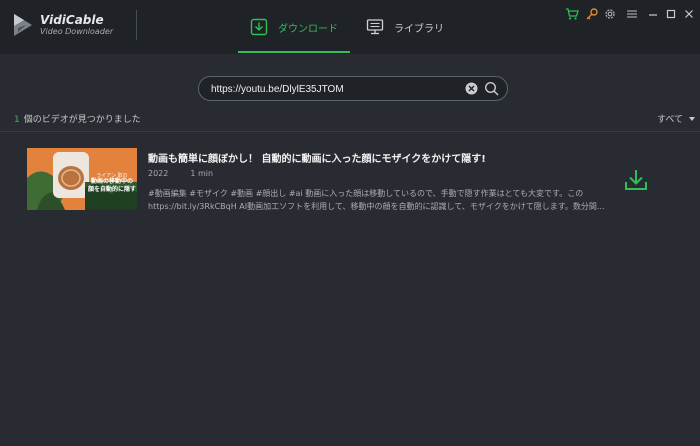  I want to click on settings-button, so click(610, 14).